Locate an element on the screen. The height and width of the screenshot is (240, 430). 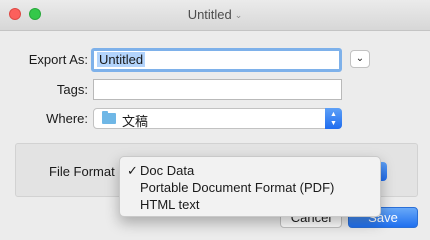
menu-item-label: Doc Data is located at coordinates (167, 170).